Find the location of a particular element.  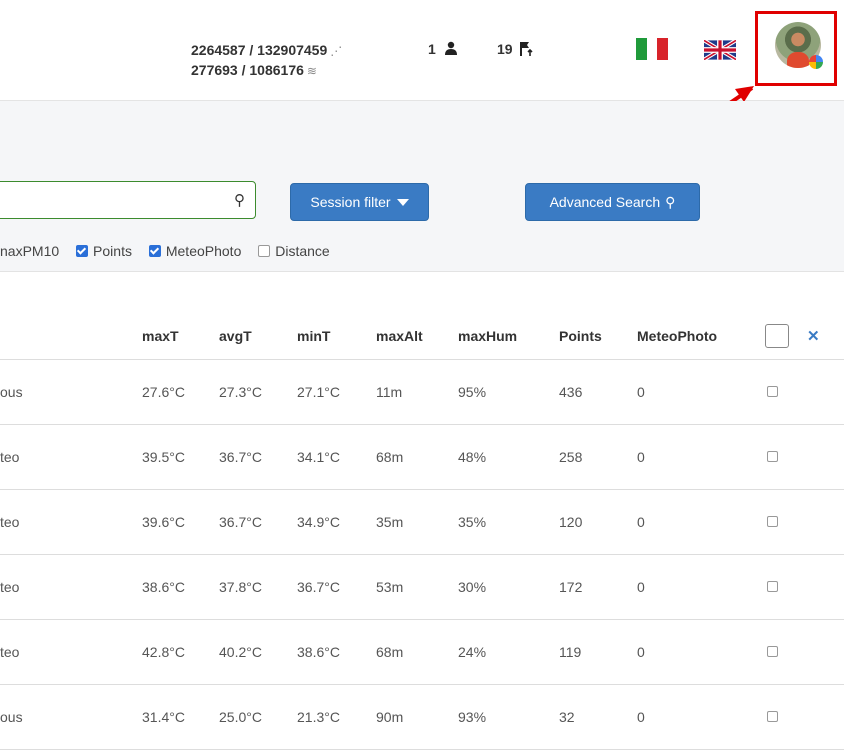

cell-maxt: 27.6°C is located at coordinates (180, 392).